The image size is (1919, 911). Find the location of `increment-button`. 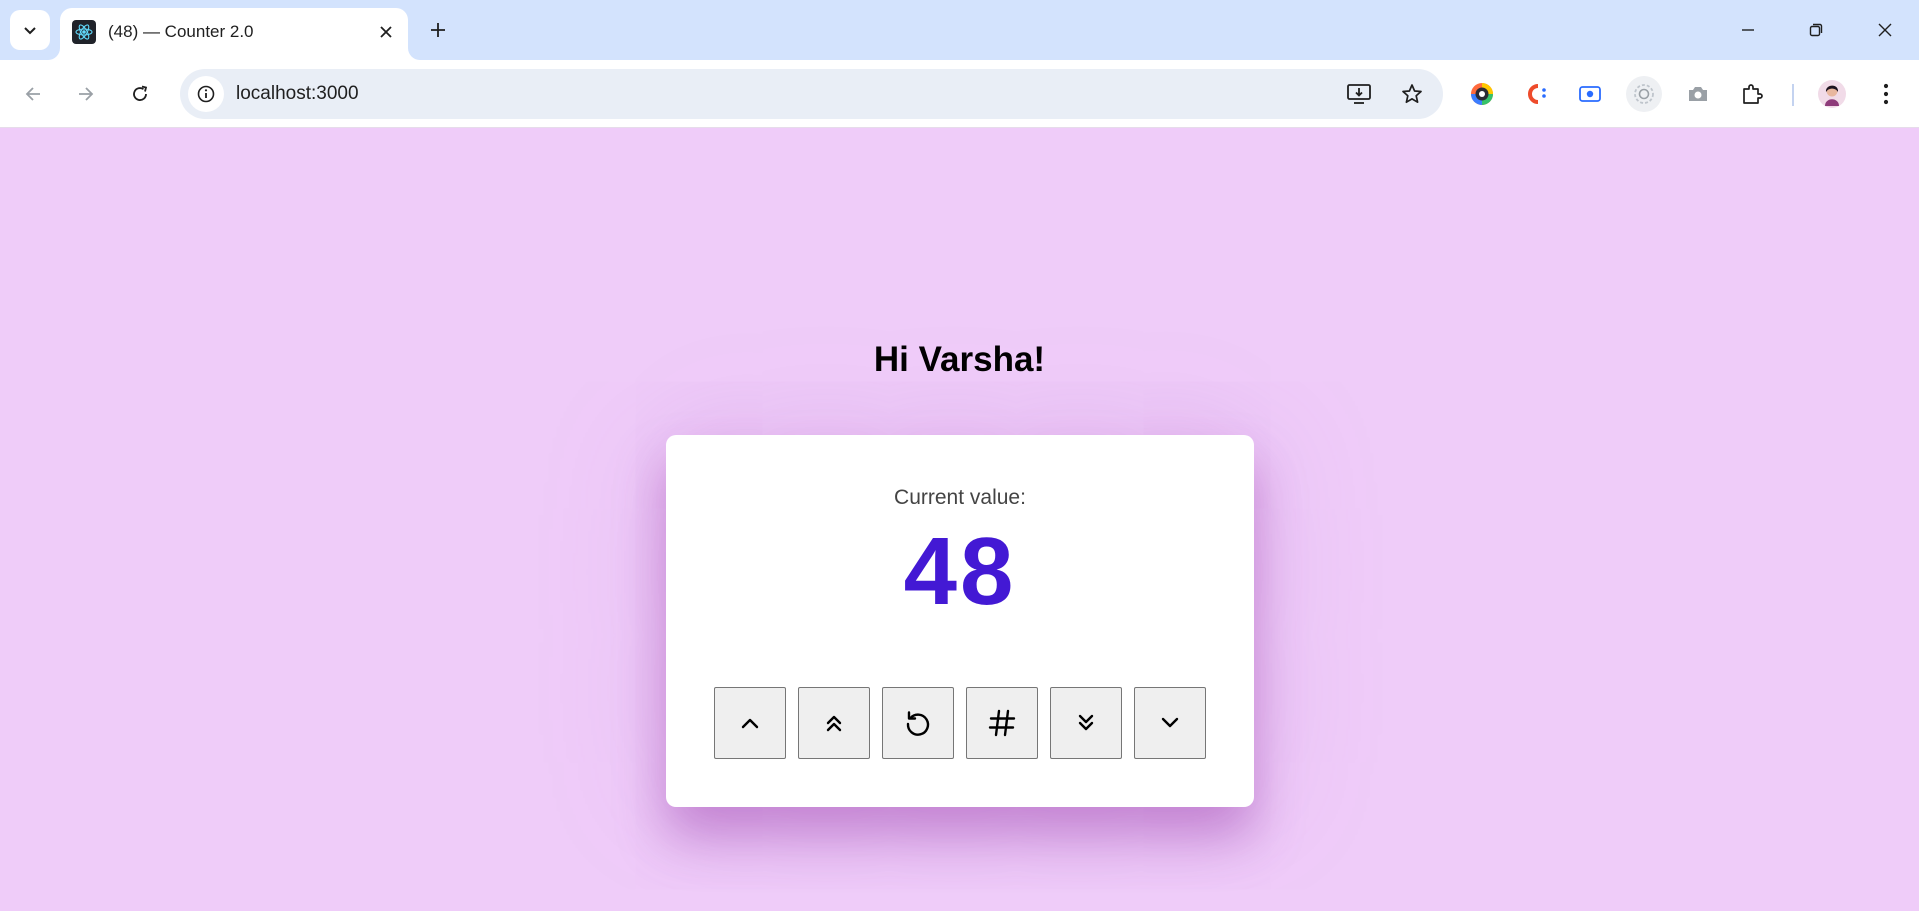

increment-button is located at coordinates (750, 723).